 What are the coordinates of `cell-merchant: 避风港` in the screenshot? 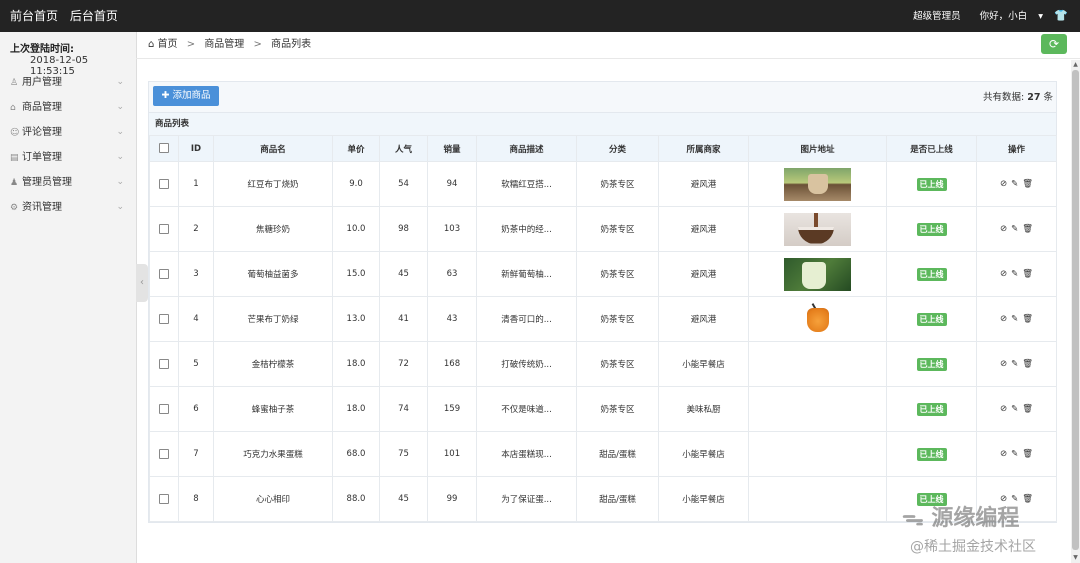 It's located at (703, 184).